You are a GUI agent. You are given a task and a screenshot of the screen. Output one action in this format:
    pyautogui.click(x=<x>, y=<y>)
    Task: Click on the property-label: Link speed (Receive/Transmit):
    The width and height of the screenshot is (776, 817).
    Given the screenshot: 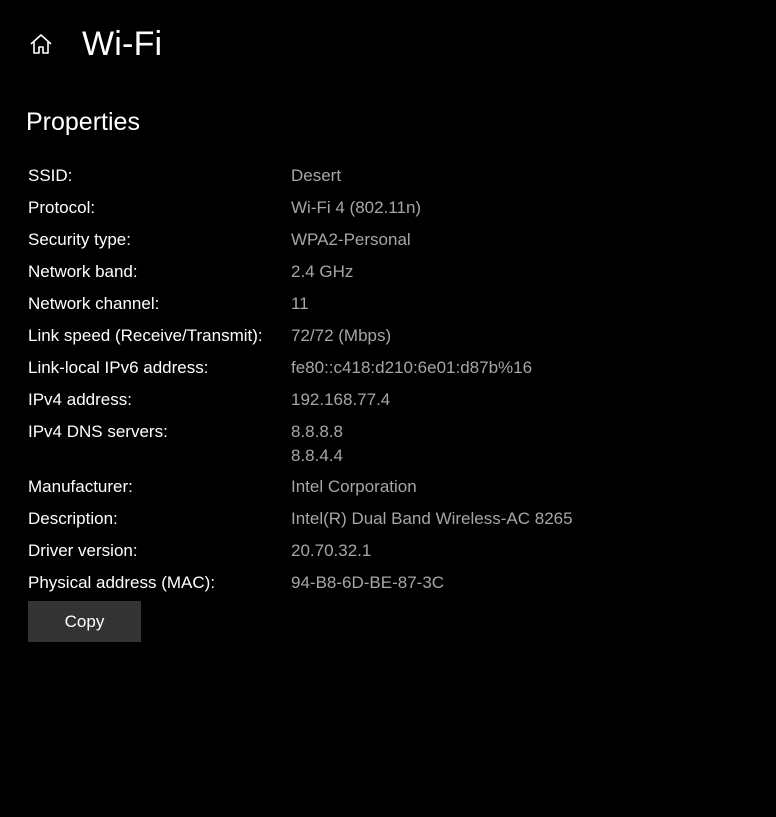 What is the action you would take?
    pyautogui.click(x=145, y=335)
    